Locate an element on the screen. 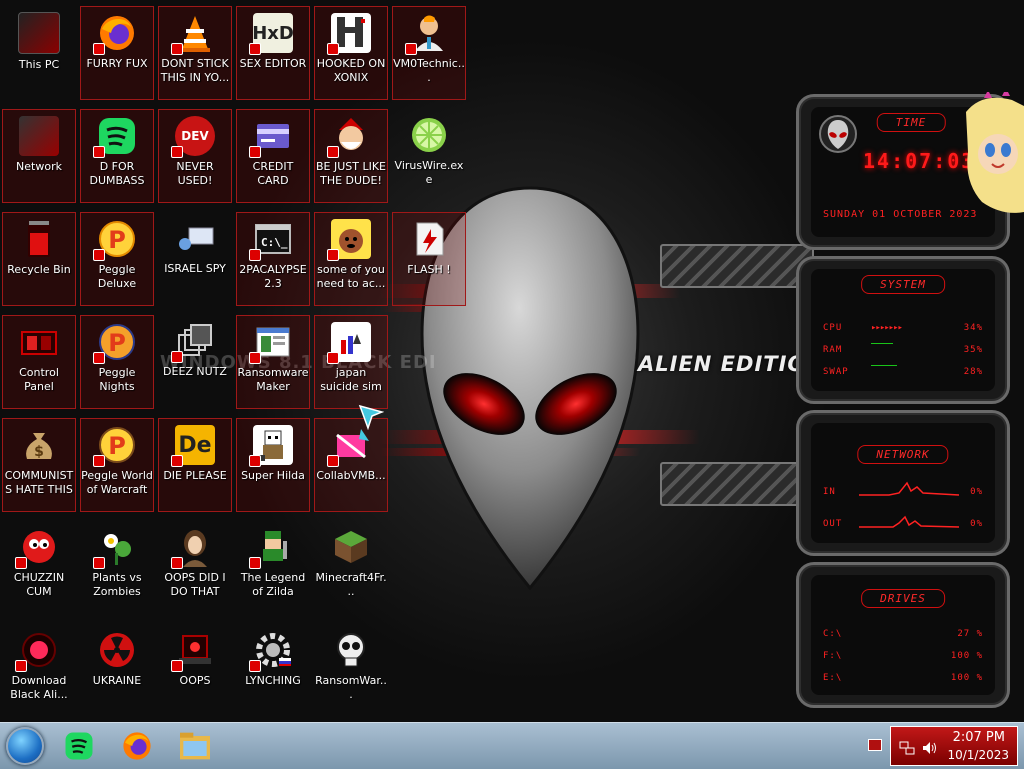 This screenshot has height=769, width=1024. taskbar-spotify-button is located at coordinates (79, 746).